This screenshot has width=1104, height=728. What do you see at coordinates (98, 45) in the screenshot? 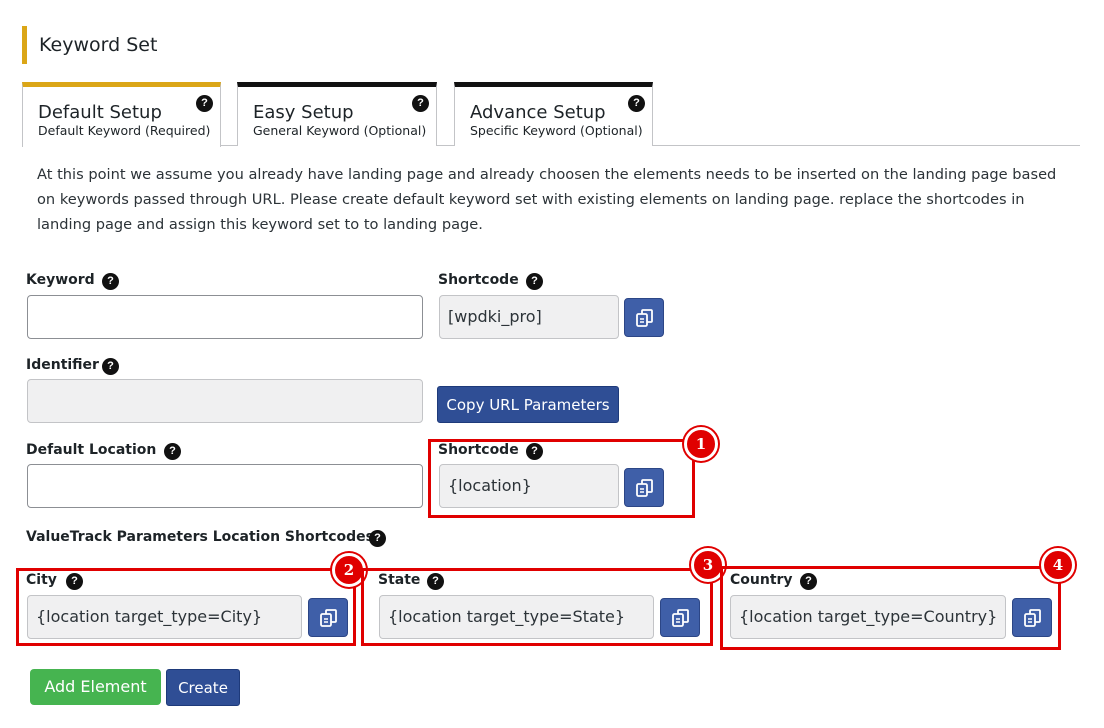
I see `page-title: Keyword Set` at bounding box center [98, 45].